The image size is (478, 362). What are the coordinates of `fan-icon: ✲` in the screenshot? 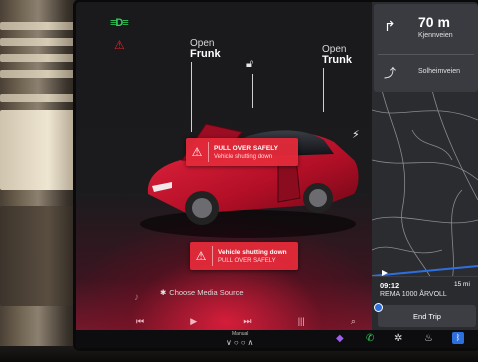 It's located at (398, 338).